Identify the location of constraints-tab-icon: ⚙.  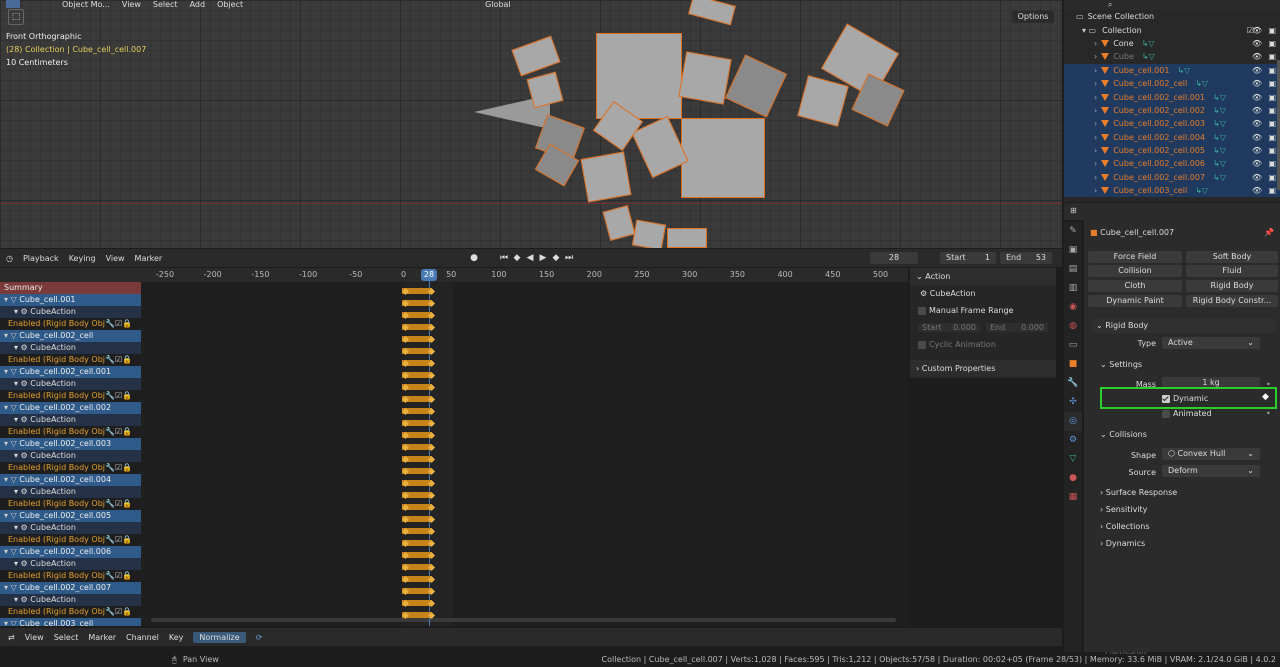
(1073, 440).